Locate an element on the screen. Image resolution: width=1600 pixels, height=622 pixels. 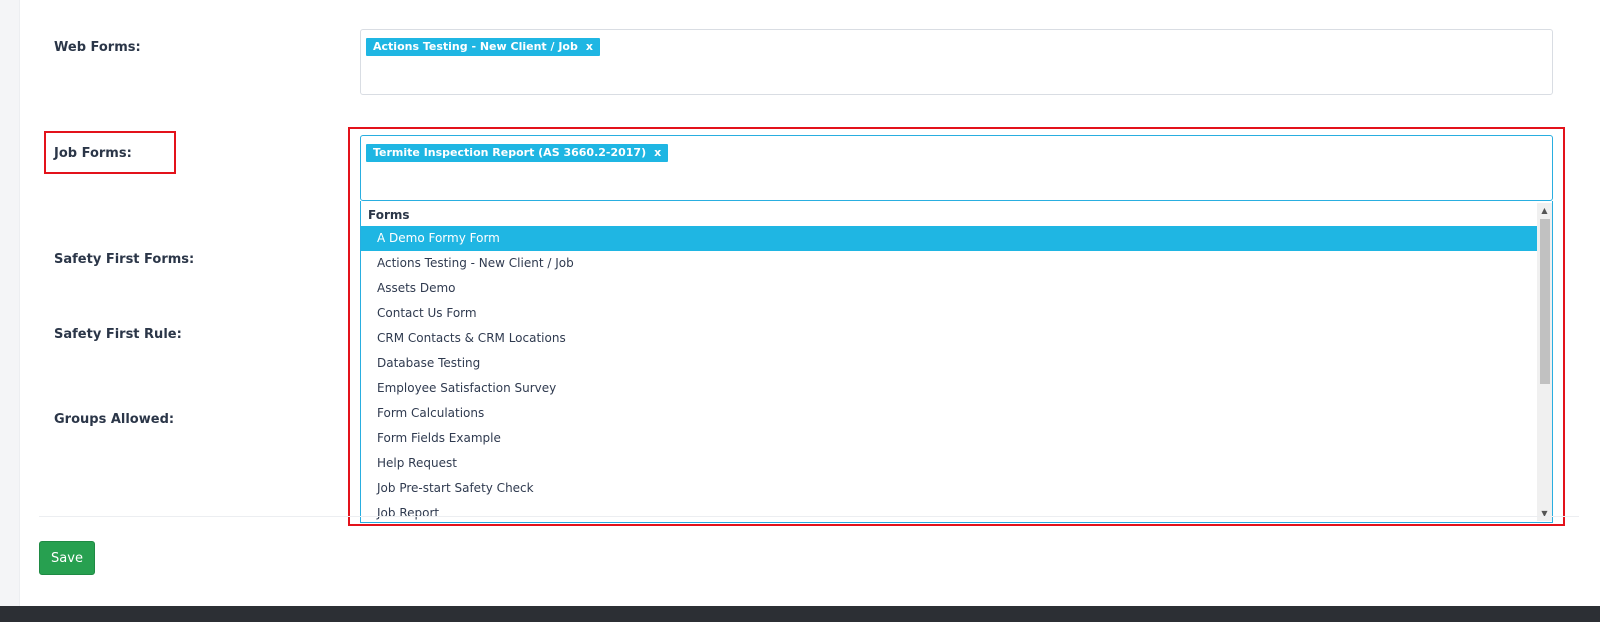
web-forms-label: Web Forms: is located at coordinates (97, 47).